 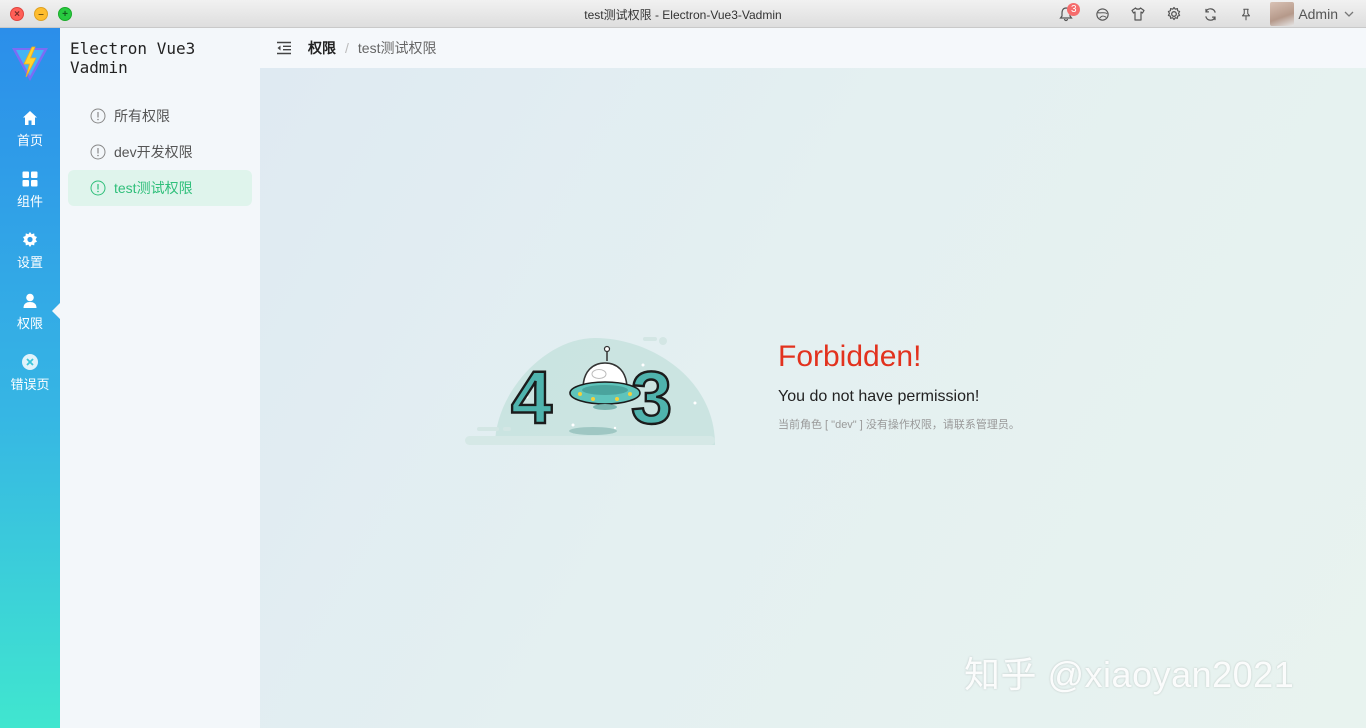 I want to click on nav-item-label: 错误页, so click(x=30, y=384).